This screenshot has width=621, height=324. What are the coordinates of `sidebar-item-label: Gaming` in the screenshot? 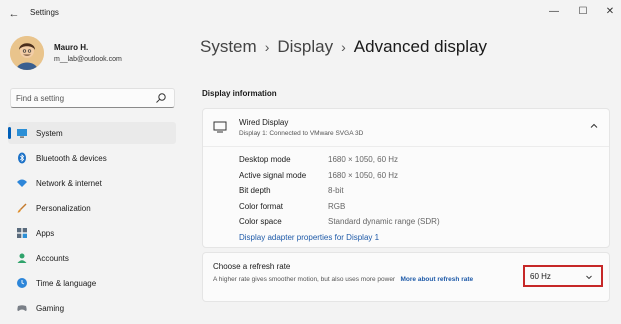 It's located at (50, 308).